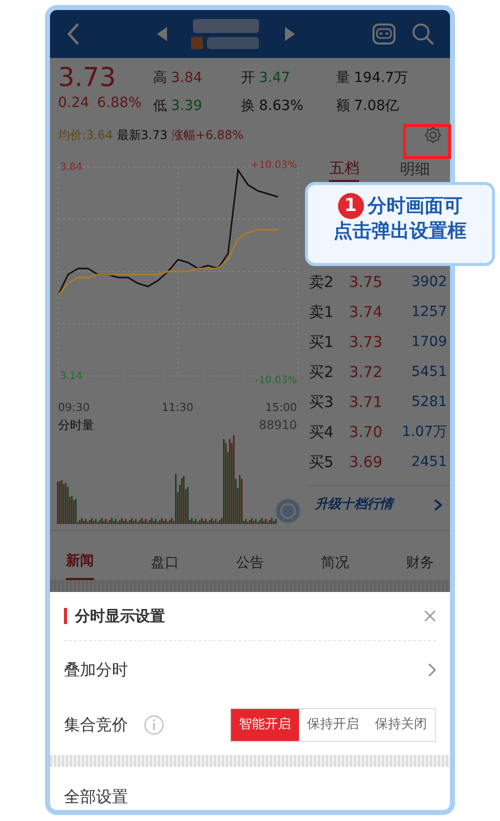 The image size is (500, 821). I want to click on change-value: 0.24, so click(74, 103).